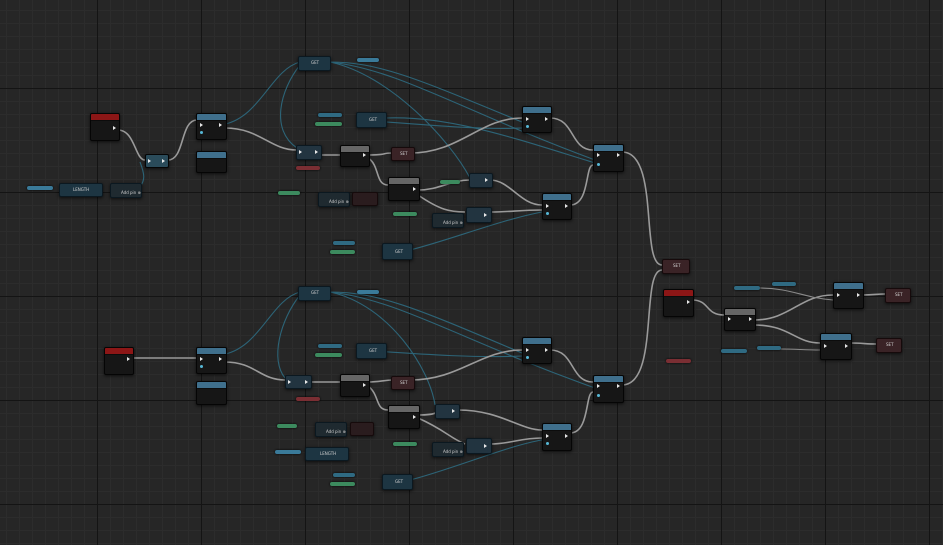 The width and height of the screenshot is (943, 545). I want to click on branch-node-lower-b, so click(447, 411).